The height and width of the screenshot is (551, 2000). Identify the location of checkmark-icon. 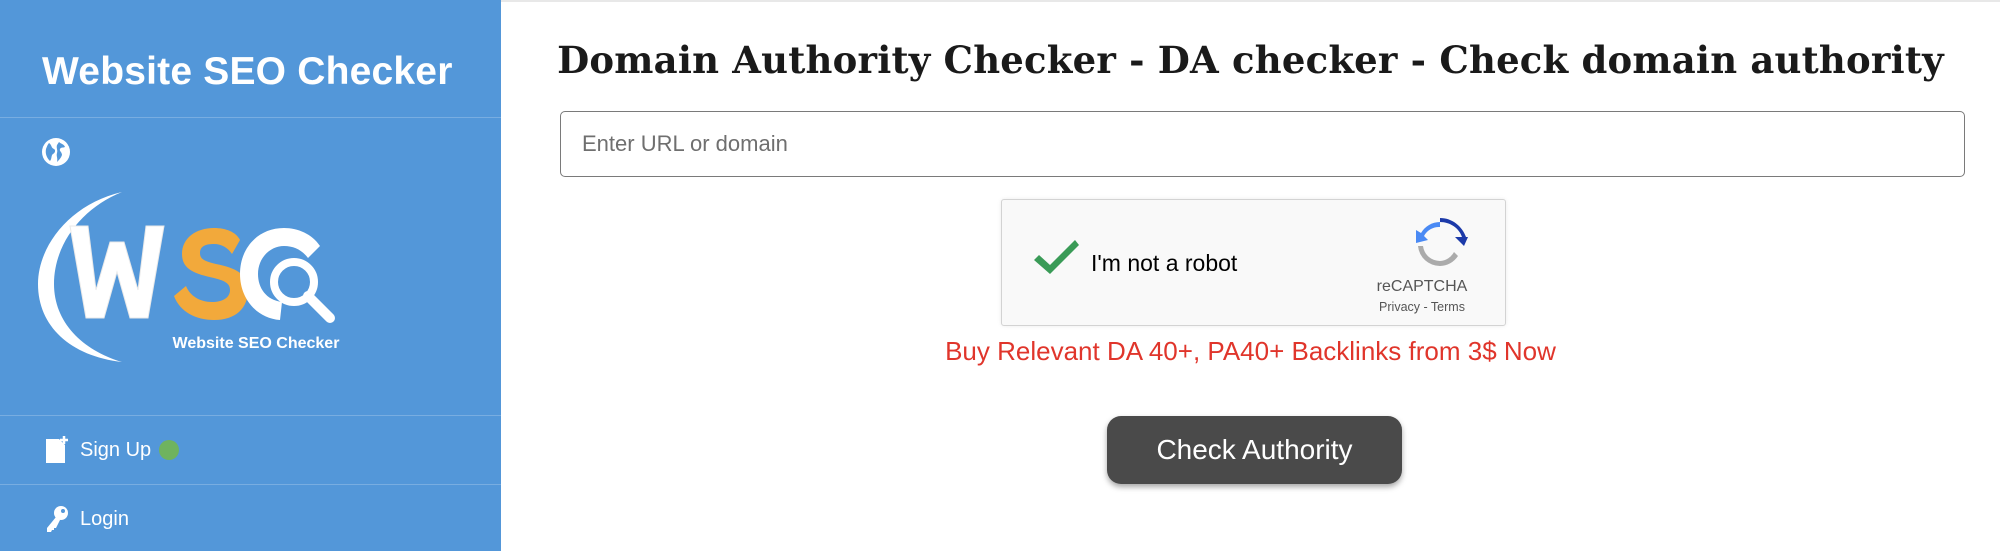
(1056, 258).